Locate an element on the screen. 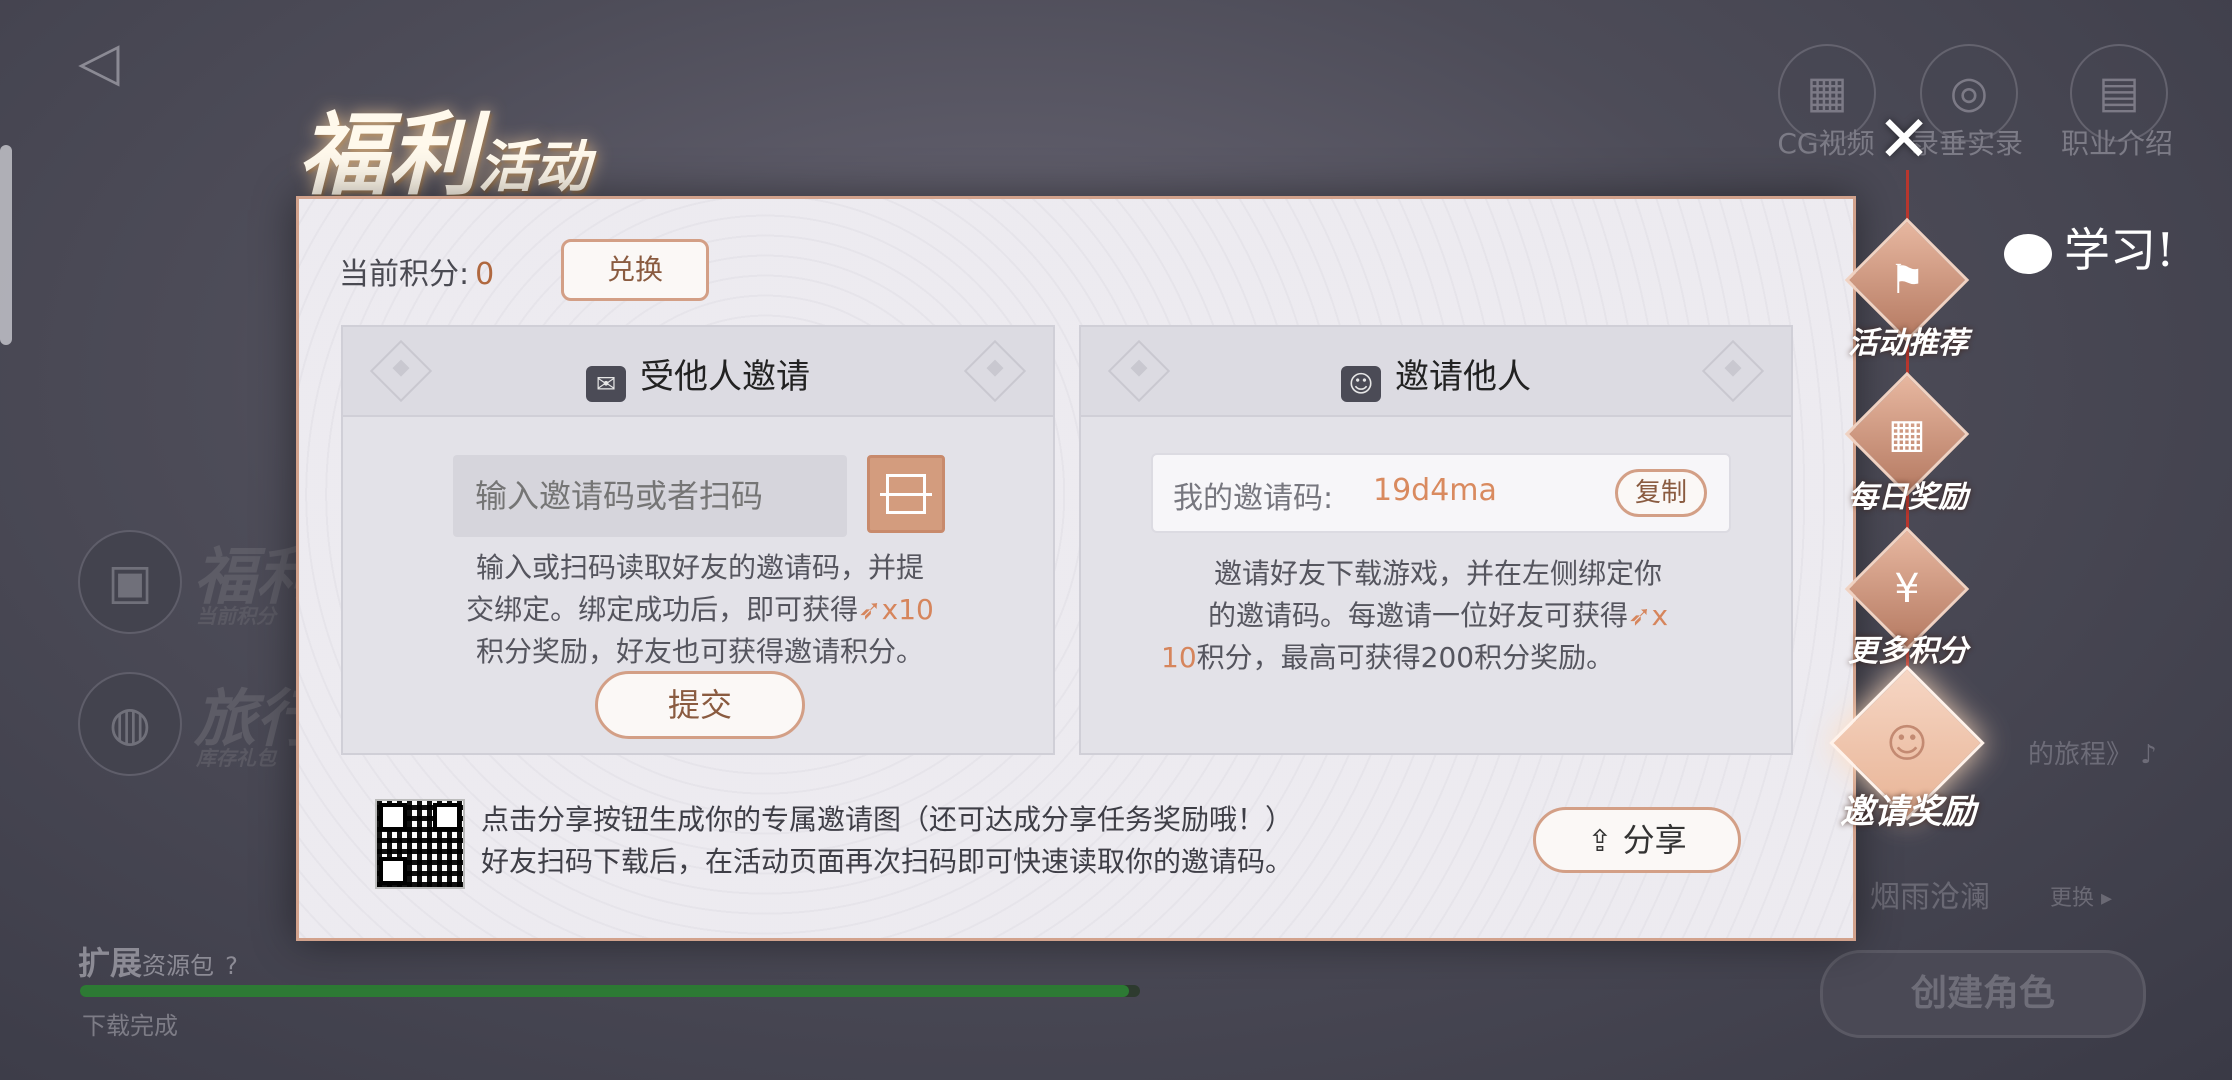 This screenshot has width=2232, height=1080. flag-icon: ⚑ is located at coordinates (1907, 280).